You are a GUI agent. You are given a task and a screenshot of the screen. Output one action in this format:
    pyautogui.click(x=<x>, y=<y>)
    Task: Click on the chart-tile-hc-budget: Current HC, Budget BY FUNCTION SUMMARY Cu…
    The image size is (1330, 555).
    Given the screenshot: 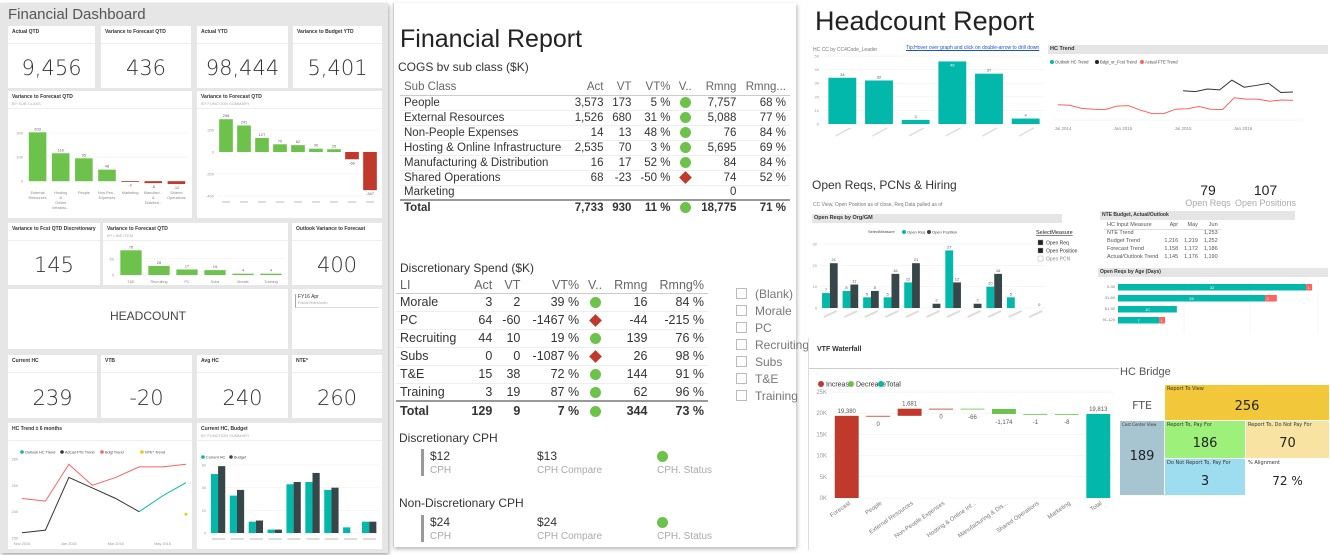 What is the action you would take?
    pyautogui.click(x=289, y=486)
    